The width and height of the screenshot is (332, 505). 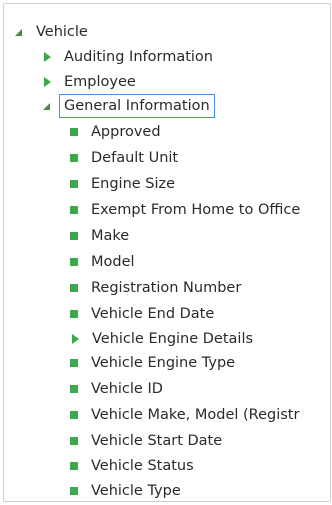 I want to click on tree-leaf-vehicle-end-date: Vehicle End Date, so click(x=142, y=314).